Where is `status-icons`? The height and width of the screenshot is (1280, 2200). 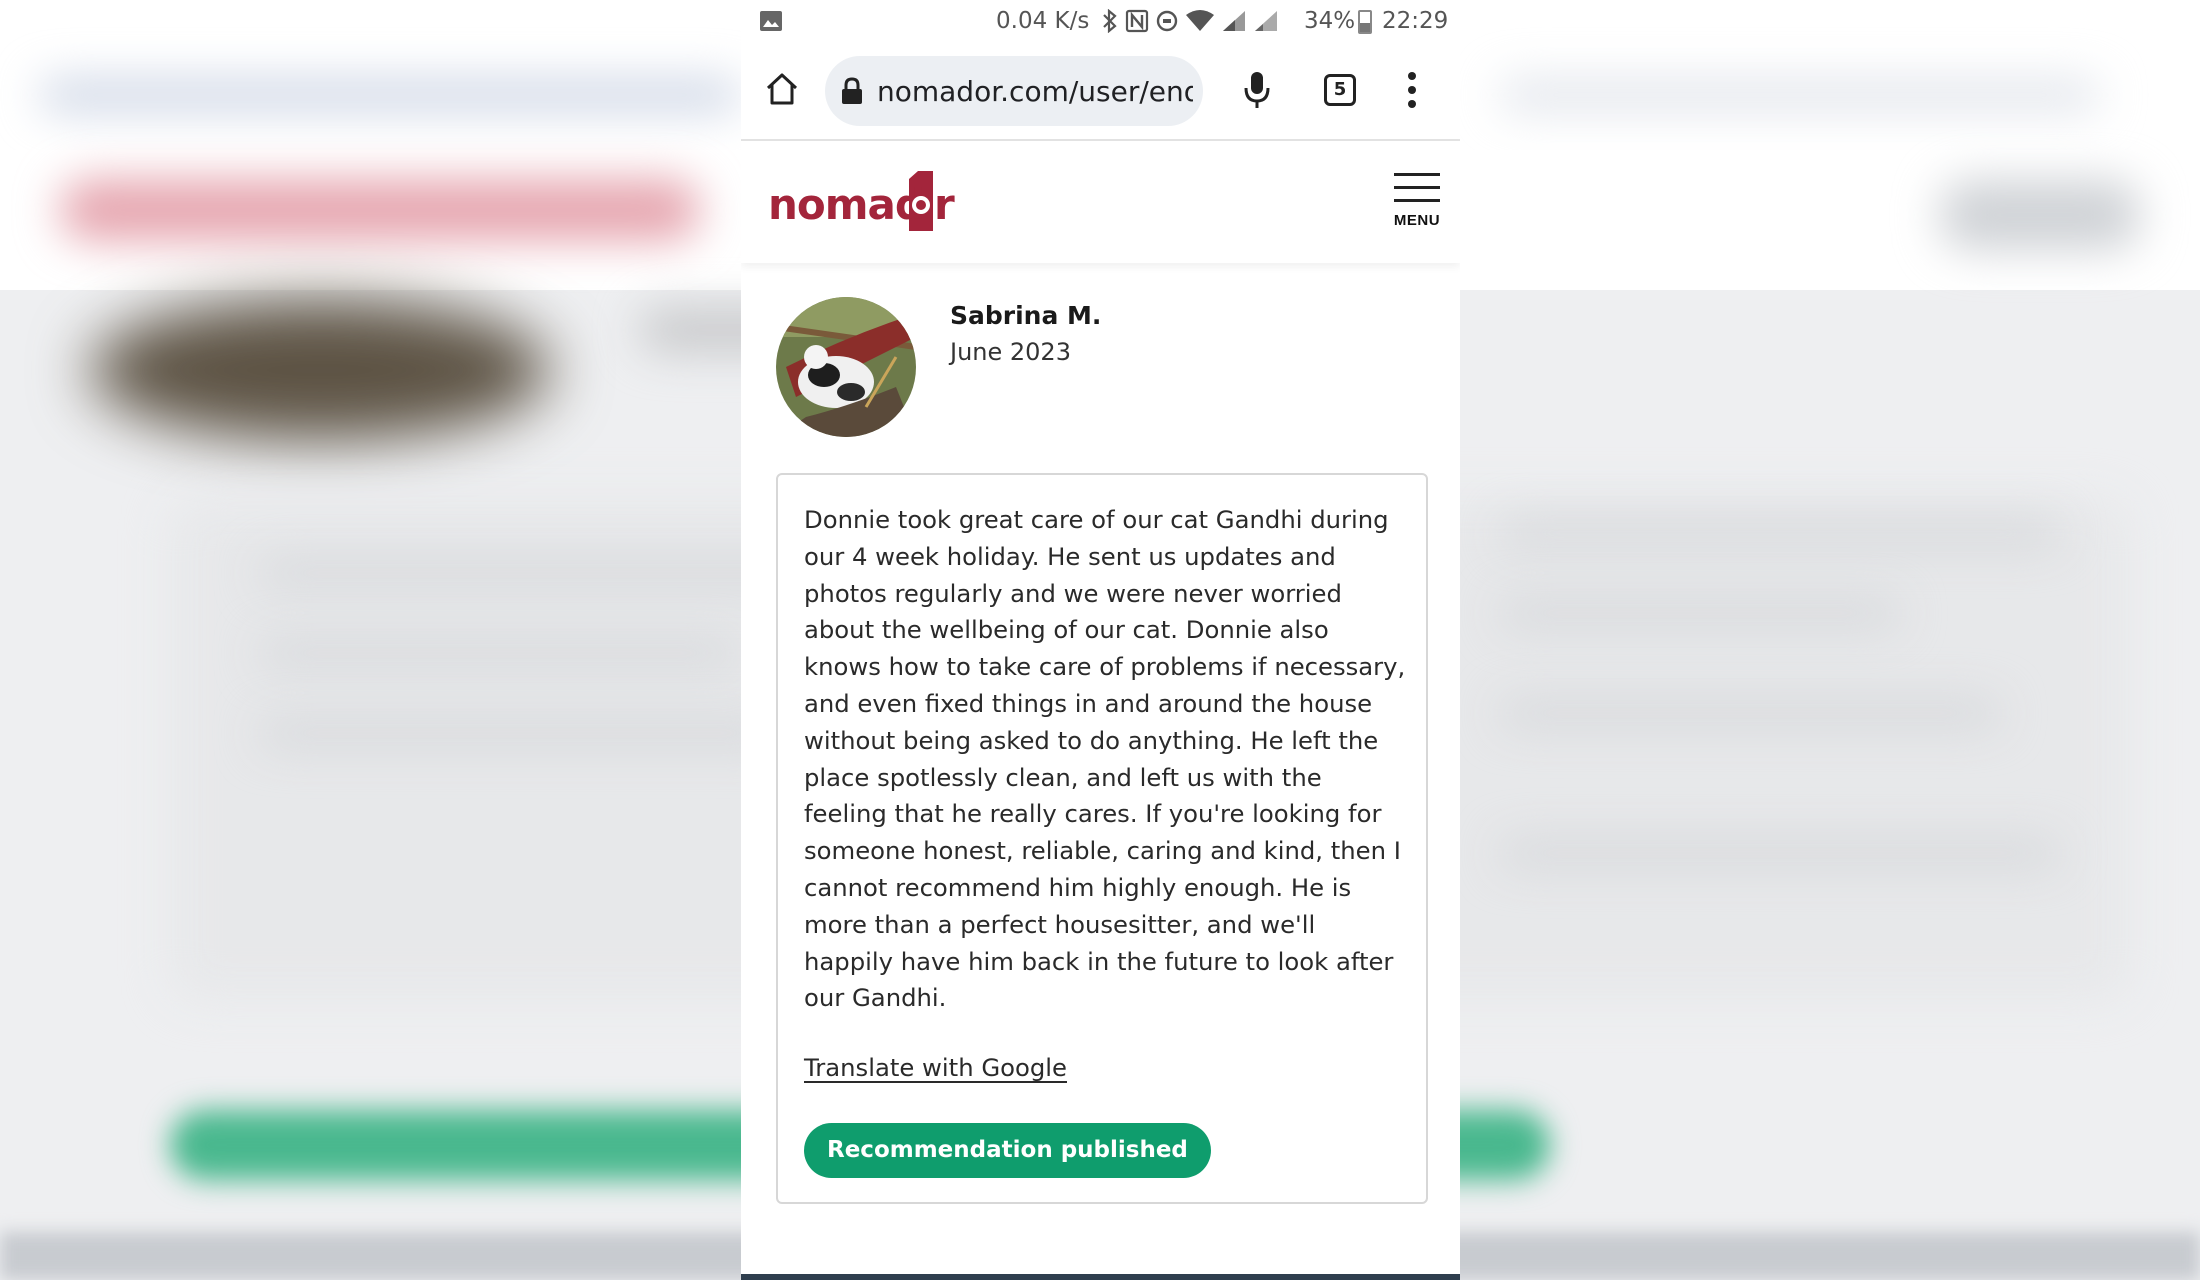 status-icons is located at coordinates (1190, 21).